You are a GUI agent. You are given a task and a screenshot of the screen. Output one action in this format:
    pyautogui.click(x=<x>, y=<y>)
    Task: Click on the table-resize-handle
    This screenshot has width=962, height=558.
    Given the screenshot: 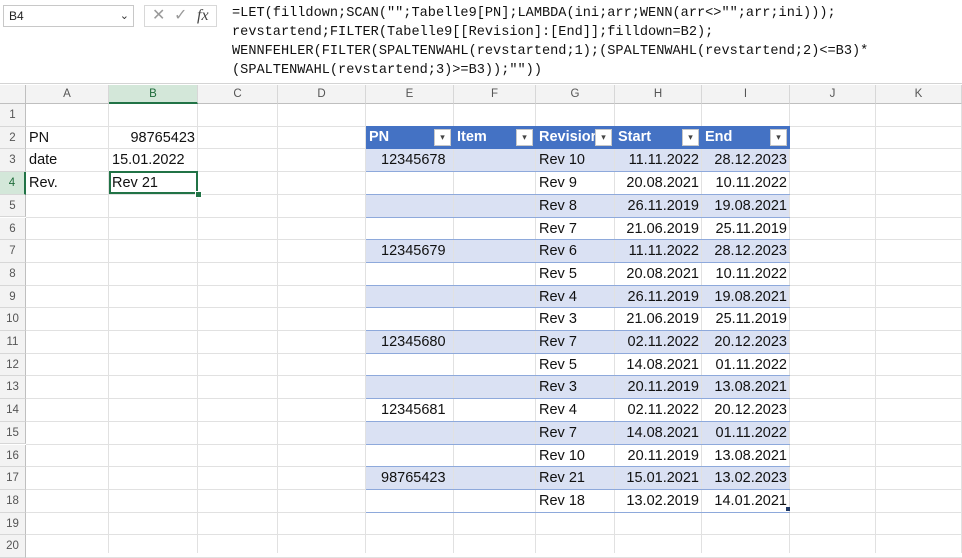 What is the action you would take?
    pyautogui.click(x=788, y=509)
    